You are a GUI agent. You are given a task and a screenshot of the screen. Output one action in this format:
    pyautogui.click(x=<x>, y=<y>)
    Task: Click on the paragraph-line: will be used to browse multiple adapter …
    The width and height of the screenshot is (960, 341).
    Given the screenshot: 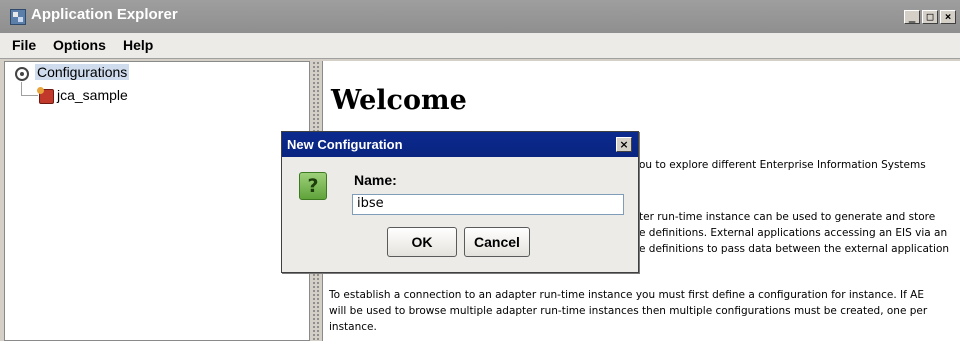 What is the action you would take?
    pyautogui.click(x=628, y=311)
    